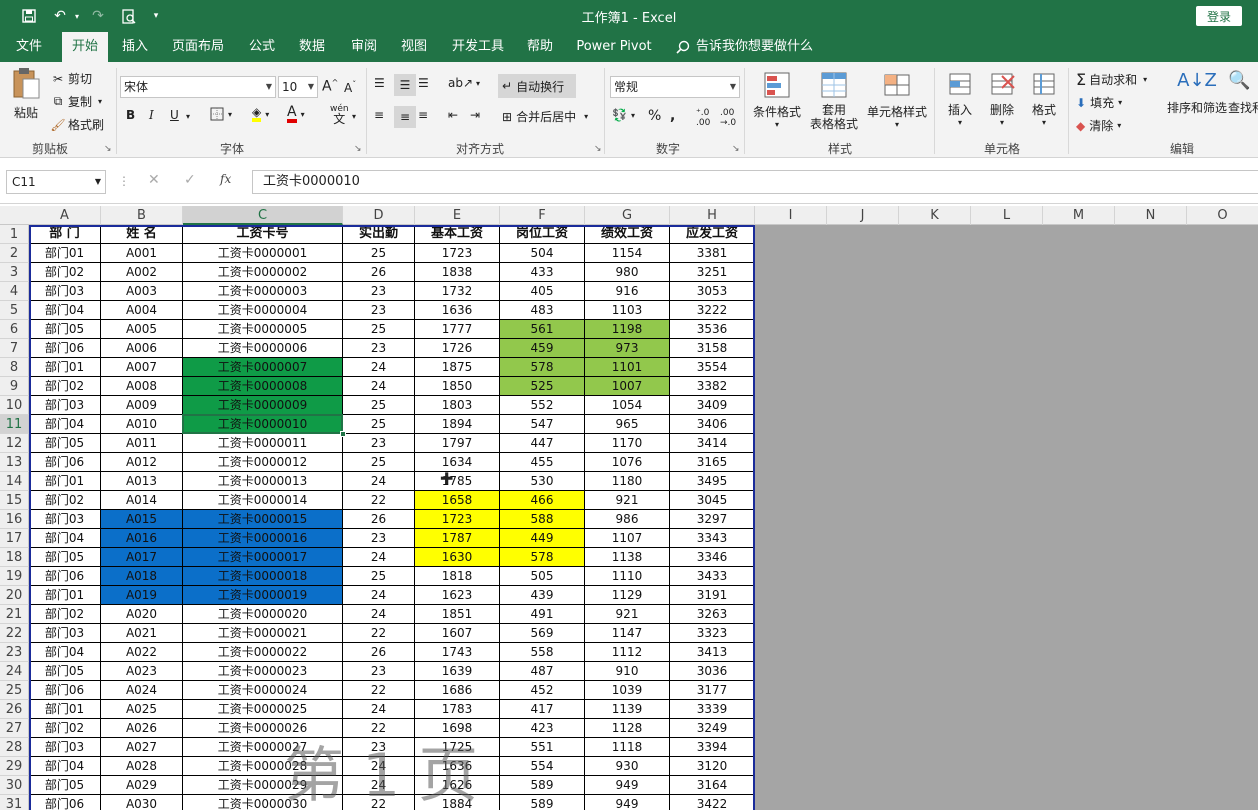  I want to click on table-cell: 工资卡0000012, so click(263, 462).